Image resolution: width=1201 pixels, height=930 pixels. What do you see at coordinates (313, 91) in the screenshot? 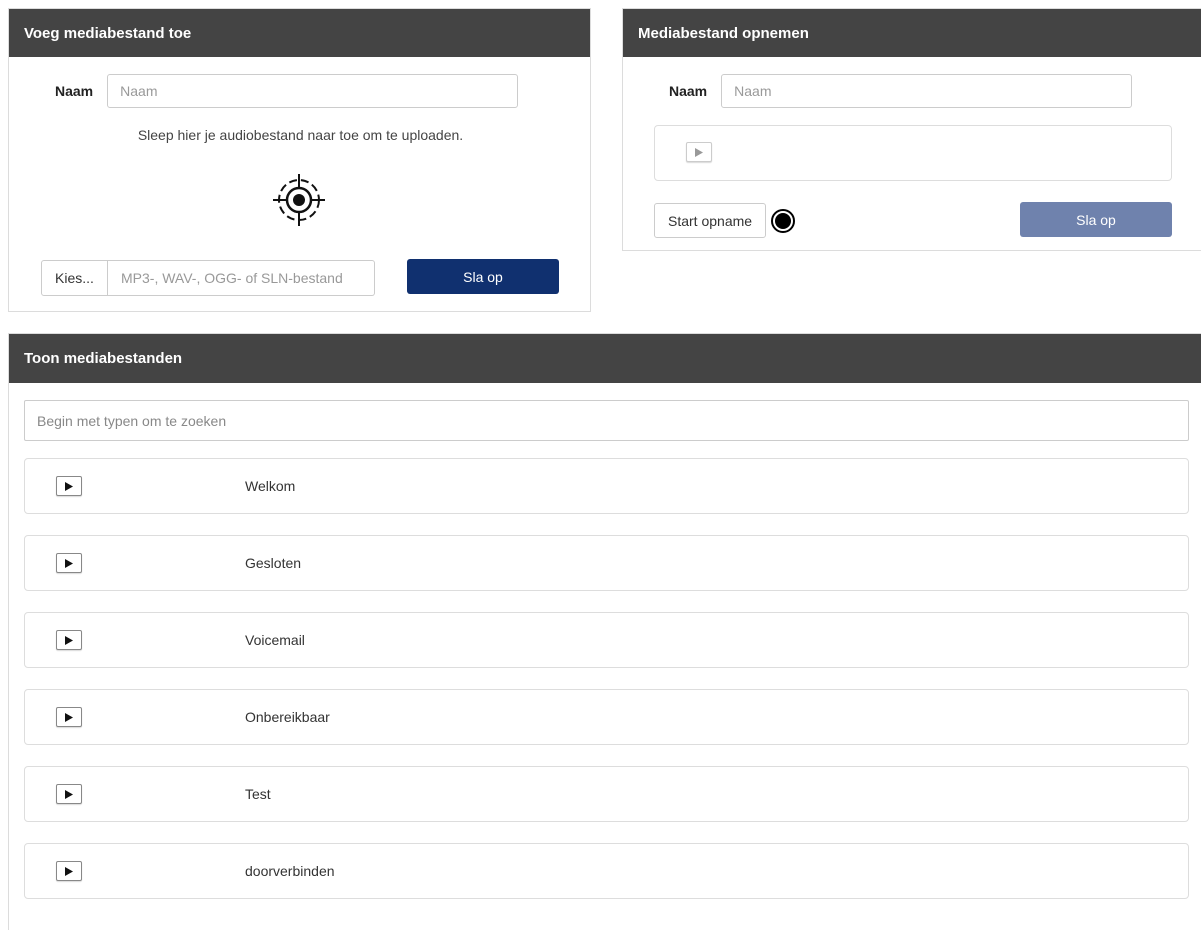
I see `upload-name-input` at bounding box center [313, 91].